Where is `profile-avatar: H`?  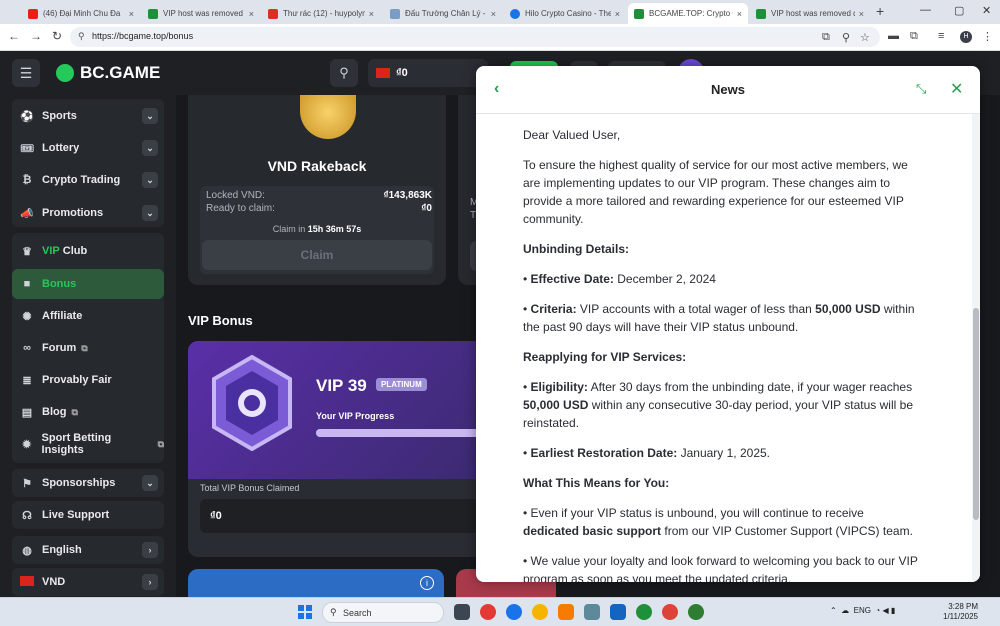
profile-avatar: H is located at coordinates (966, 37).